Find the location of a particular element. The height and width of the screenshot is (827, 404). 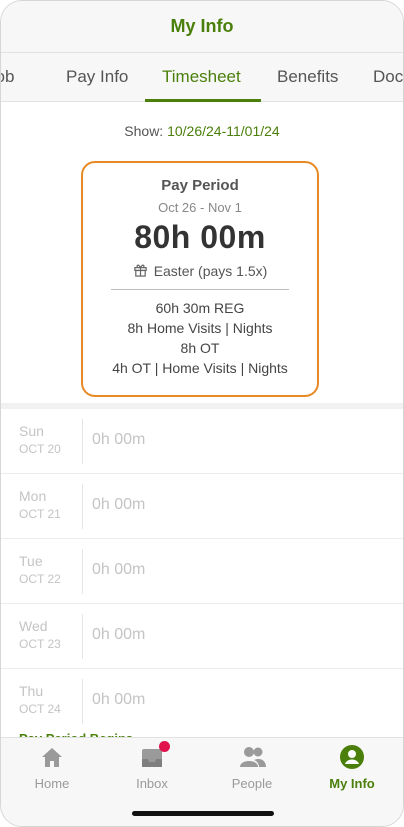

tab-benefits: Benefits is located at coordinates (307, 77).